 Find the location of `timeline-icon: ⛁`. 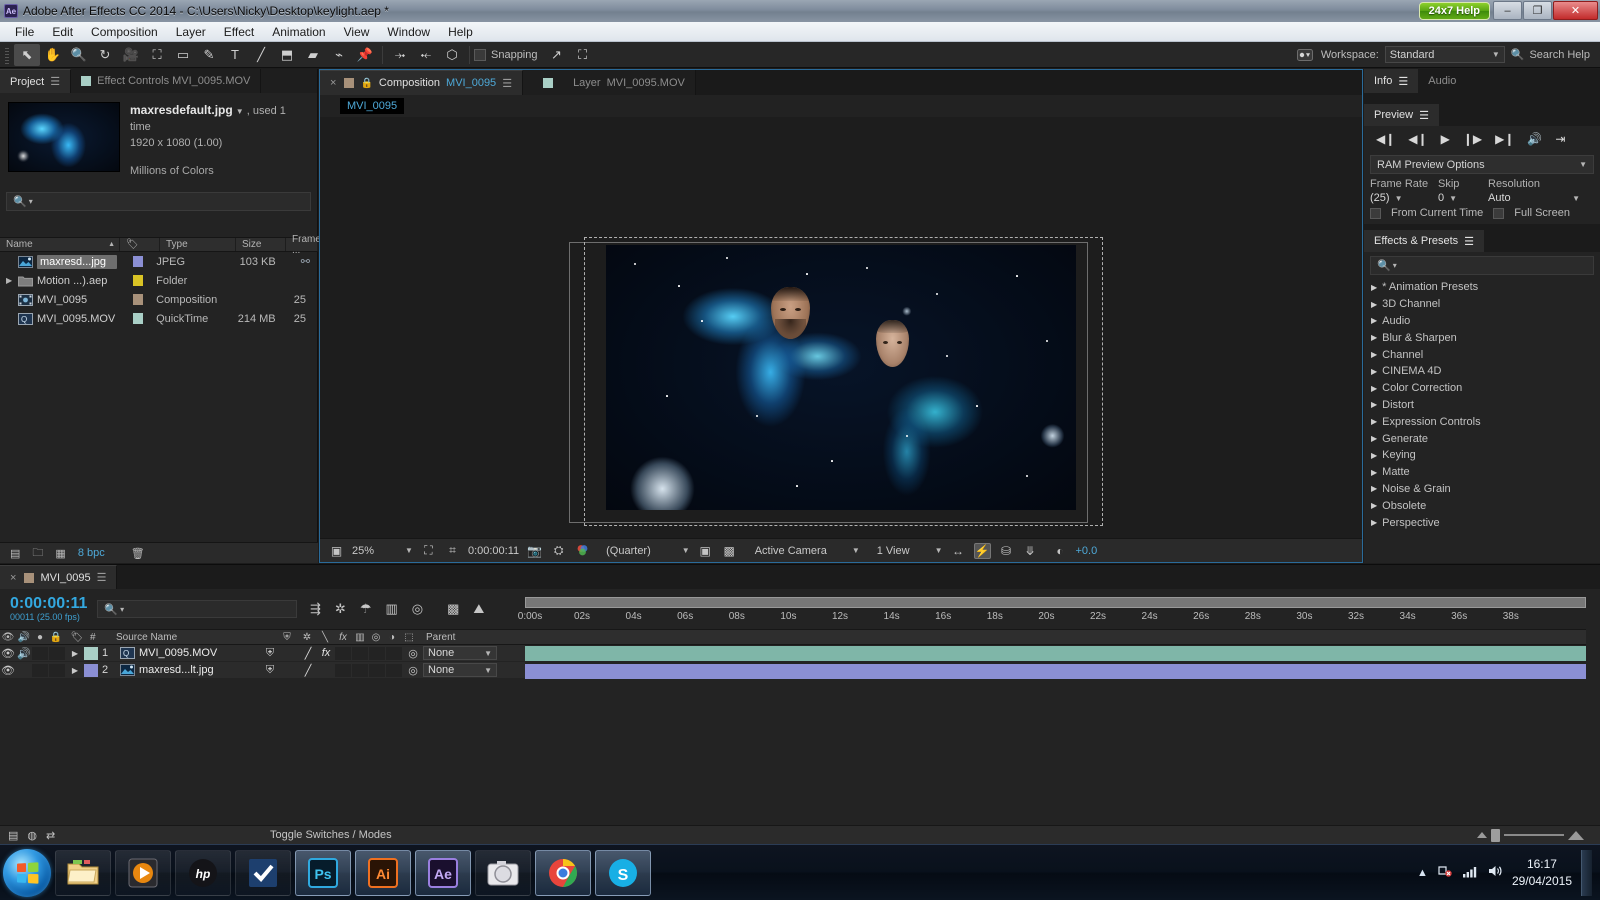

timeline-icon: ⛁ is located at coordinates (1006, 551).